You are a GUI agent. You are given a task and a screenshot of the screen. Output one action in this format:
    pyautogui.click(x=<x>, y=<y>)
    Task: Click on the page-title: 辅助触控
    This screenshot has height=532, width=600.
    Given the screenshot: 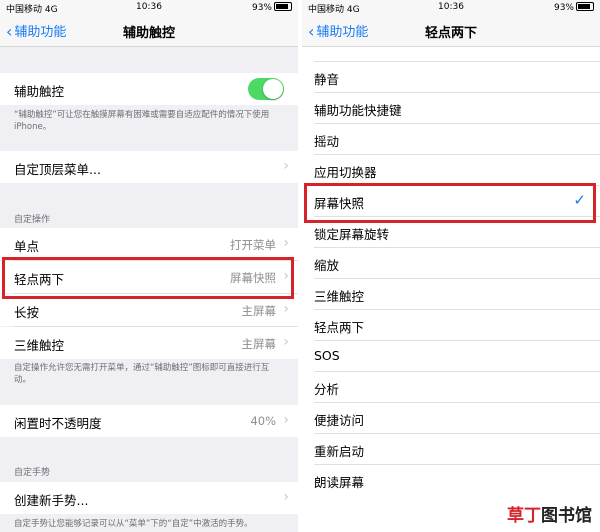 What is the action you would take?
    pyautogui.click(x=148, y=33)
    